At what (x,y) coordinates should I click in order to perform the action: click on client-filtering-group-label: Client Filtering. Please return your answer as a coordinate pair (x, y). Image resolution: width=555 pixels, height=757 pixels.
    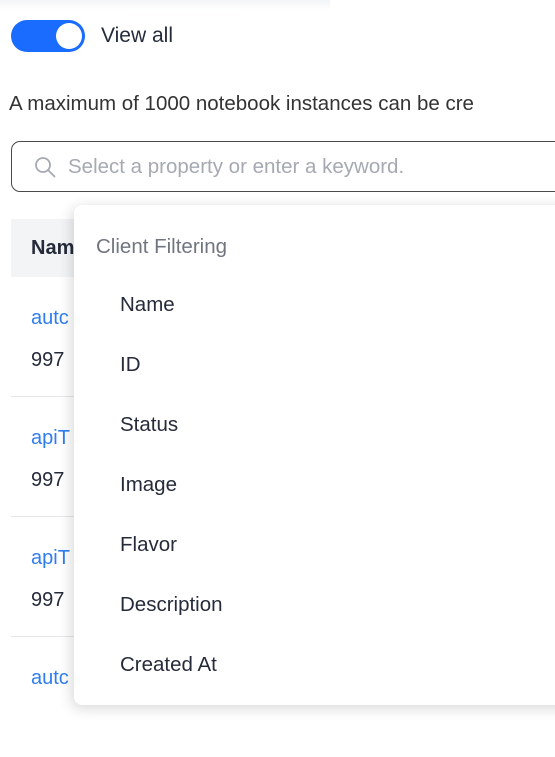
    Looking at the image, I should click on (162, 246).